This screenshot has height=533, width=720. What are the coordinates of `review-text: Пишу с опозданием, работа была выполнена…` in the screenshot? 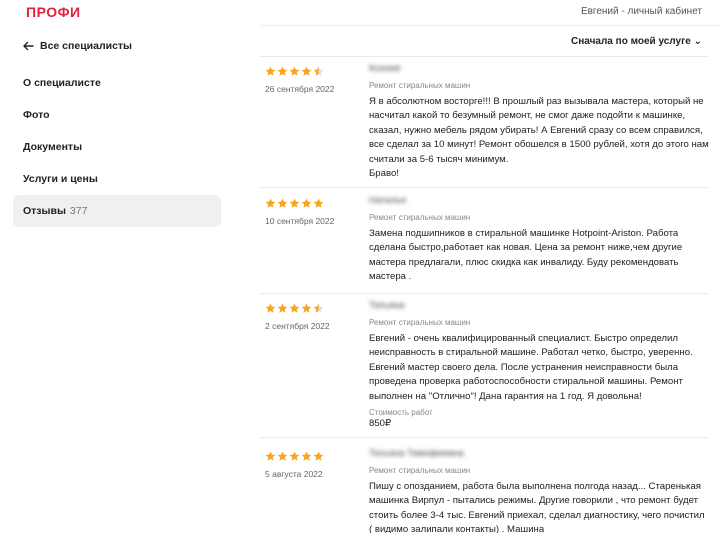 It's located at (537, 507).